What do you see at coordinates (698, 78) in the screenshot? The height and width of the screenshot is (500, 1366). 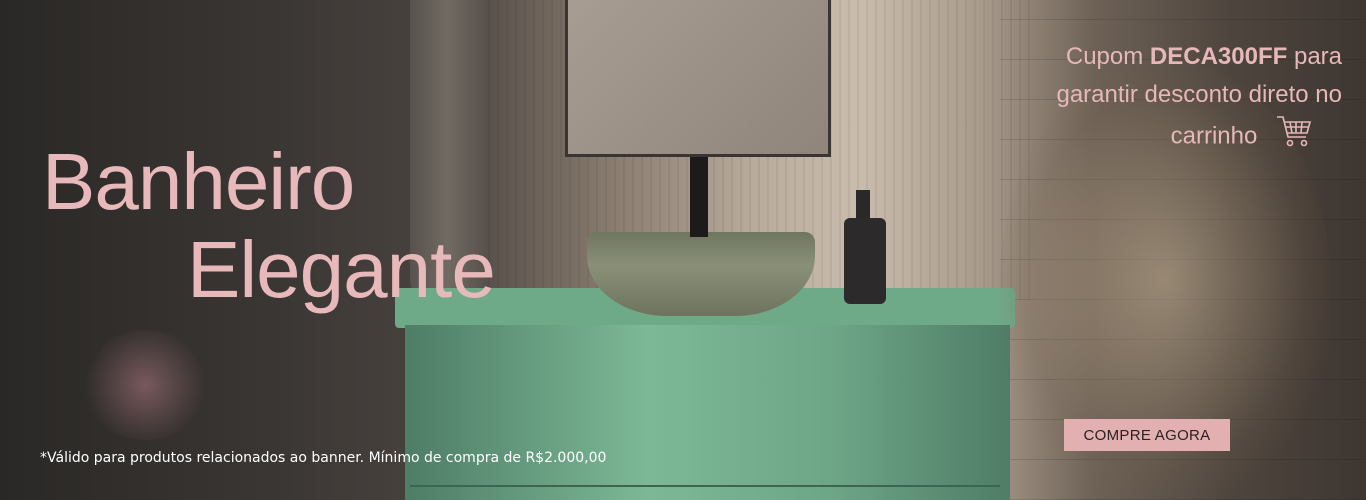 I see `mirror` at bounding box center [698, 78].